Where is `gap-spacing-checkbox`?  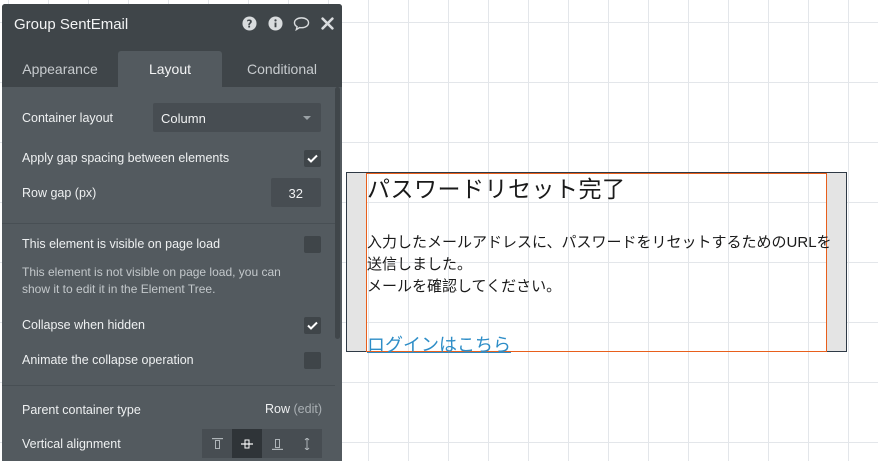 gap-spacing-checkbox is located at coordinates (312, 158).